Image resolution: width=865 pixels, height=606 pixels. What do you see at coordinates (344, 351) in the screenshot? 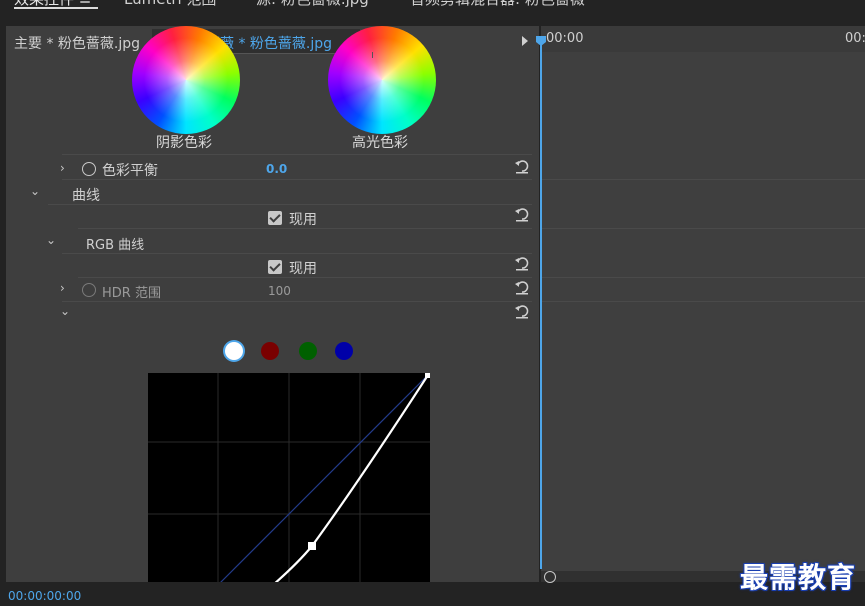
I see `channel-blue-button` at bounding box center [344, 351].